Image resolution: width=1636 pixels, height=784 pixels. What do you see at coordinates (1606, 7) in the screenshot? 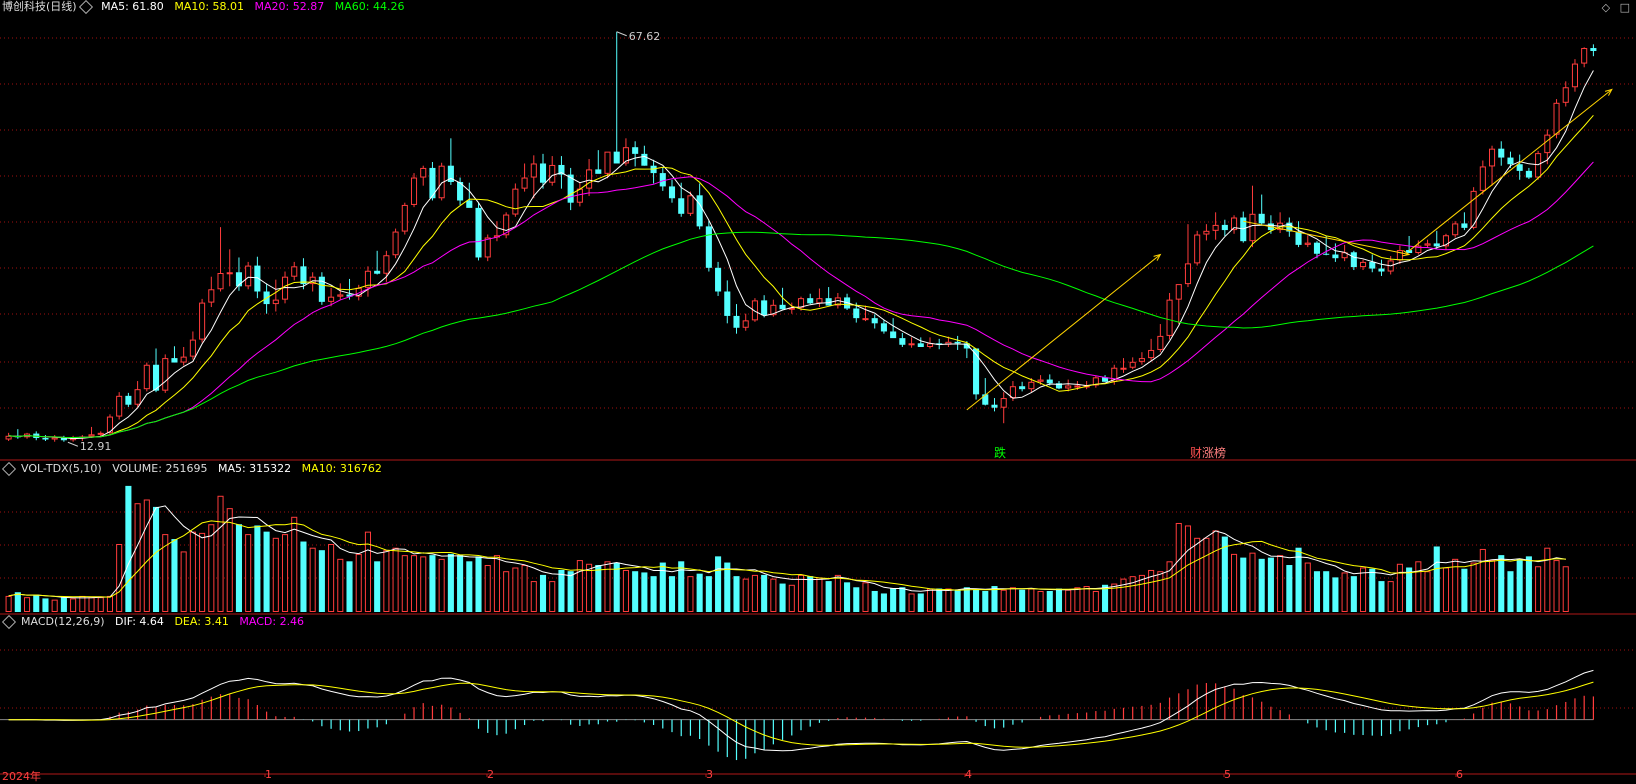
I see `diamond-icon: ◇` at bounding box center [1606, 7].